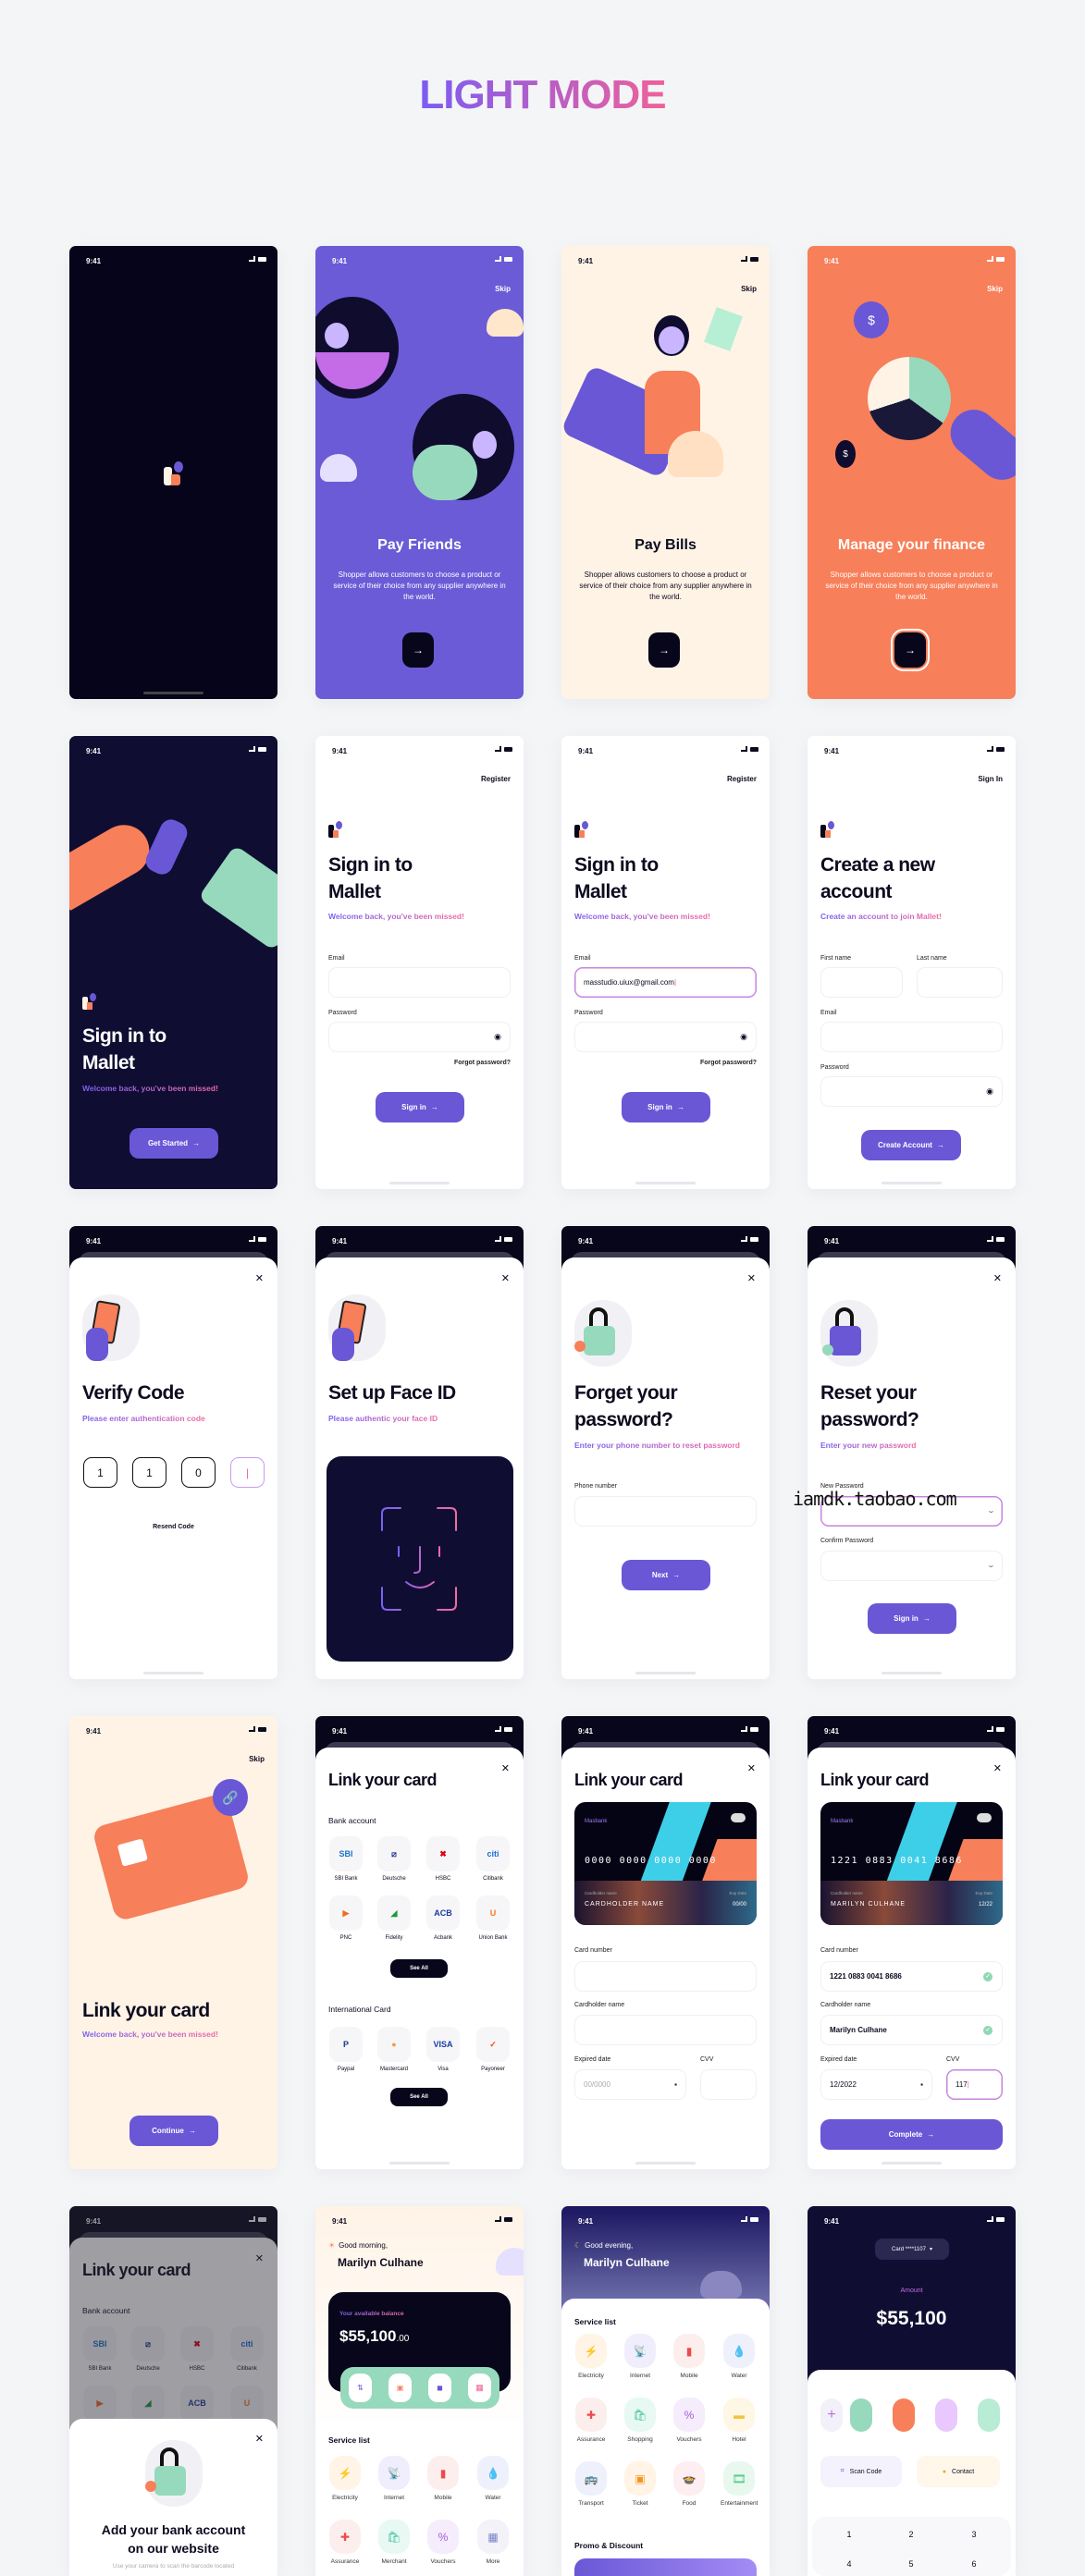 This screenshot has width=1085, height=2576. Describe the element at coordinates (346, 1859) in the screenshot. I see `bank-option: SBI SBI Bank` at that location.